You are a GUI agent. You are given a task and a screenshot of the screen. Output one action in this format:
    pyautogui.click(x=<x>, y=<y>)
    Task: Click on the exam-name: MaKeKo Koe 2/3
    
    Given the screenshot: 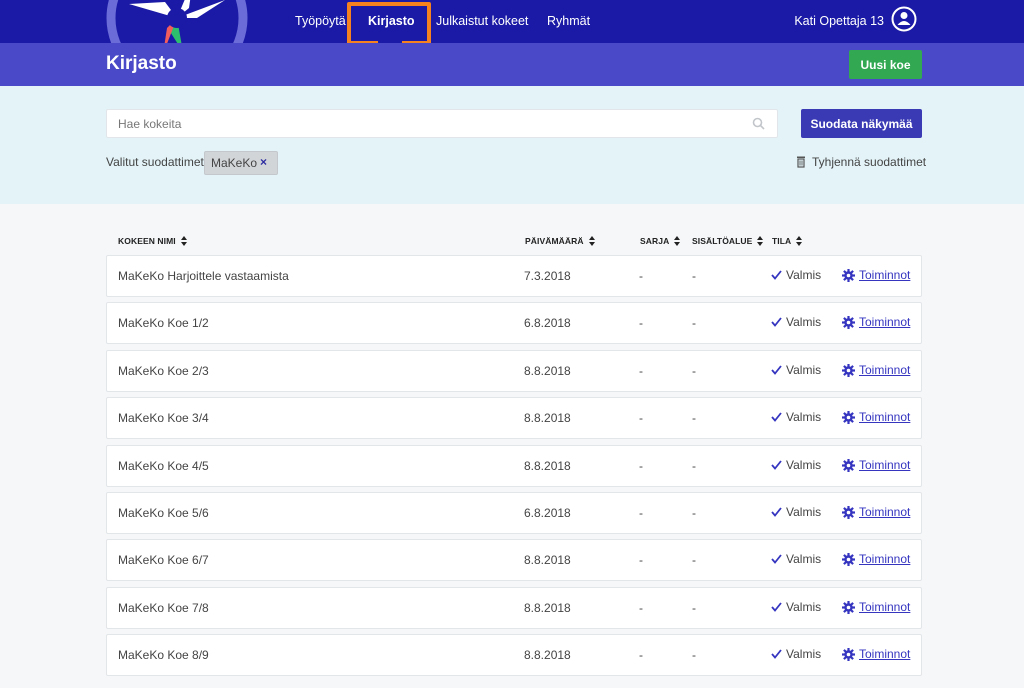 What is the action you would take?
    pyautogui.click(x=163, y=371)
    